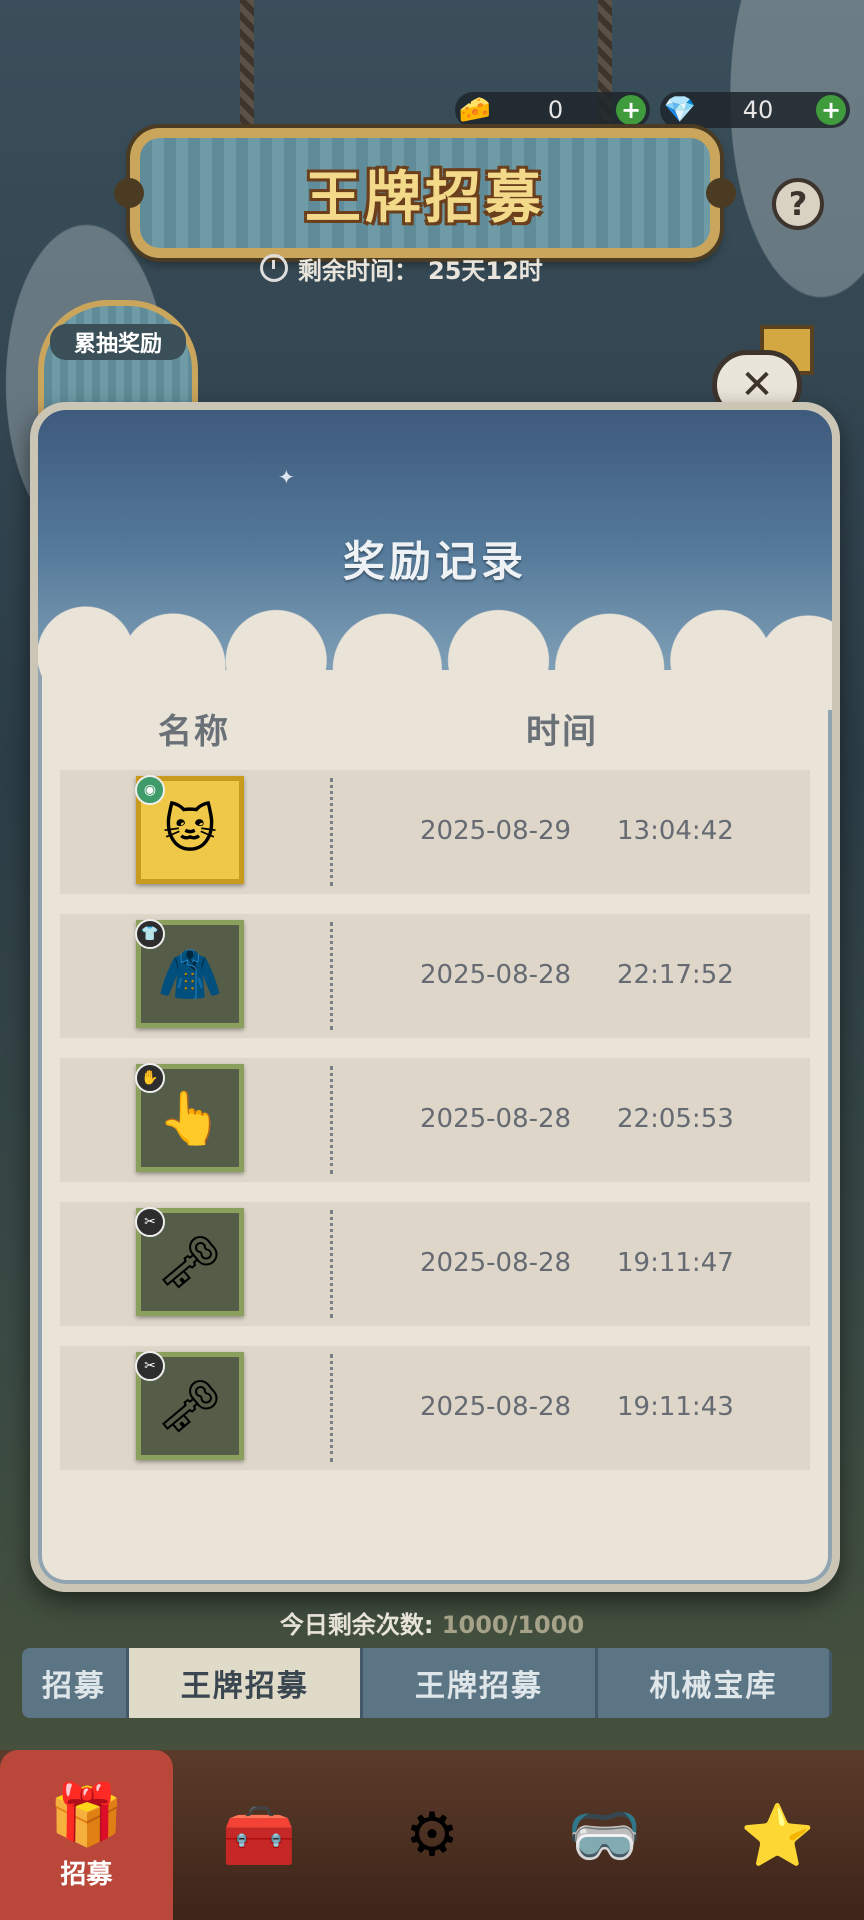 Image resolution: width=864 pixels, height=1920 pixels. Describe the element at coordinates (496, 831) in the screenshot. I see `record-date: 2025-08-29` at that location.